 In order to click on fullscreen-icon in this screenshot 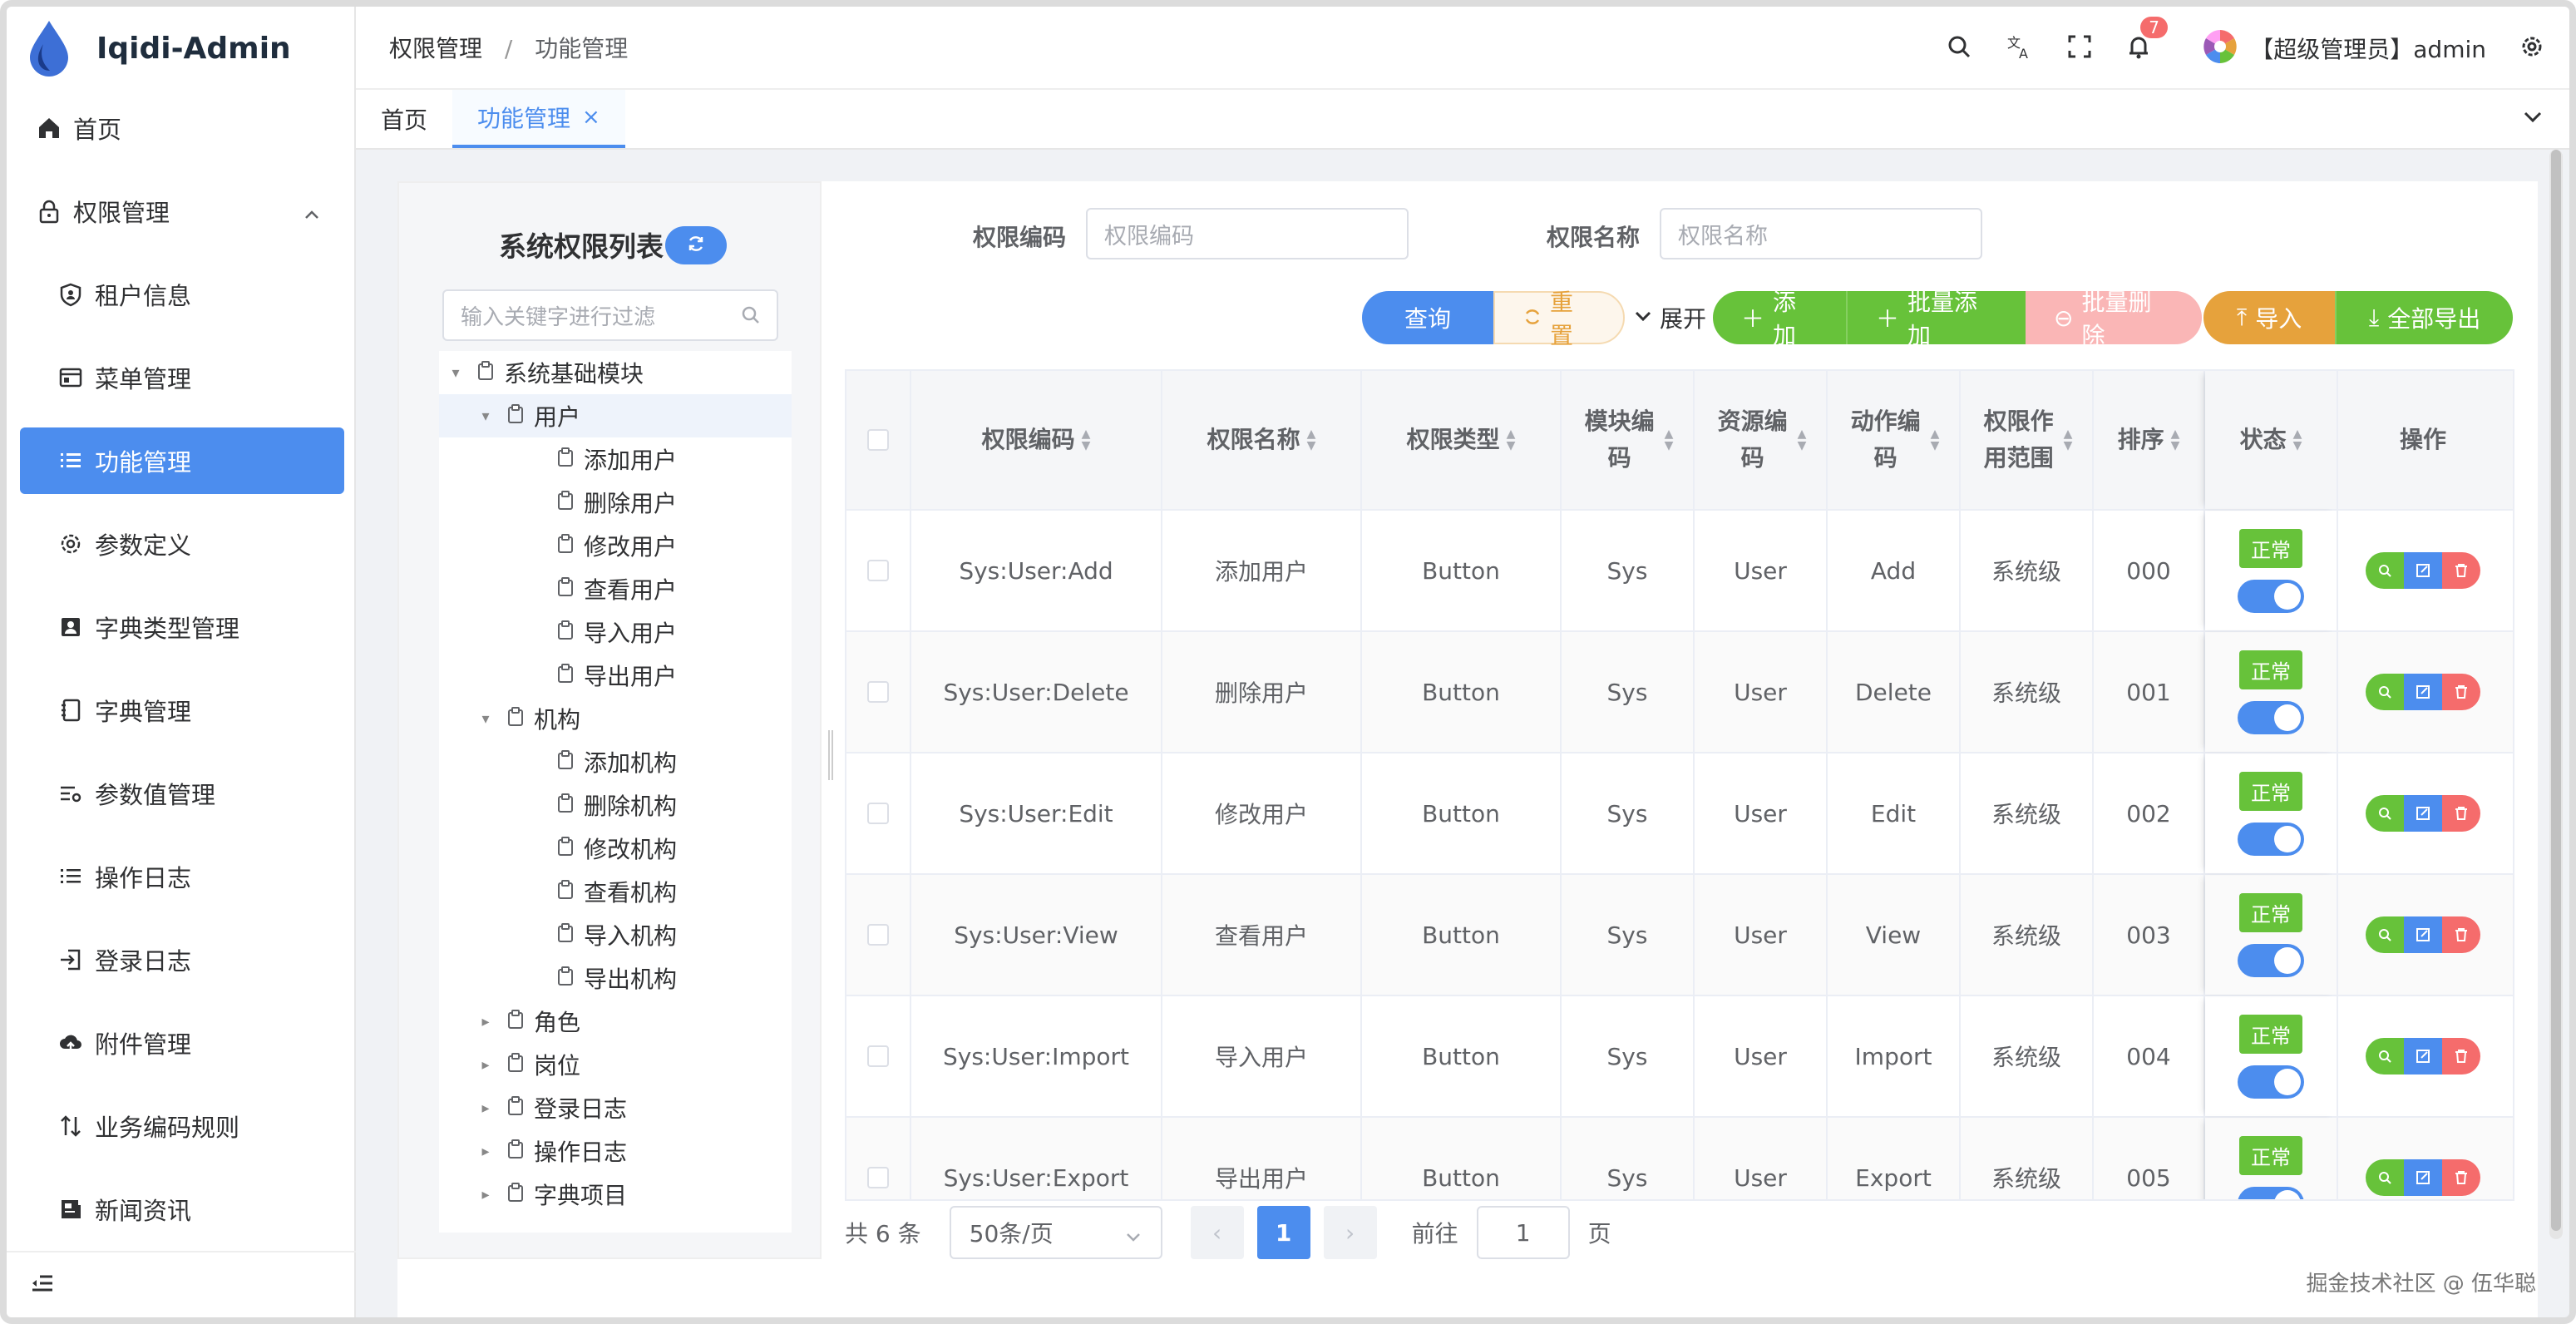, I will do `click(2079, 48)`.